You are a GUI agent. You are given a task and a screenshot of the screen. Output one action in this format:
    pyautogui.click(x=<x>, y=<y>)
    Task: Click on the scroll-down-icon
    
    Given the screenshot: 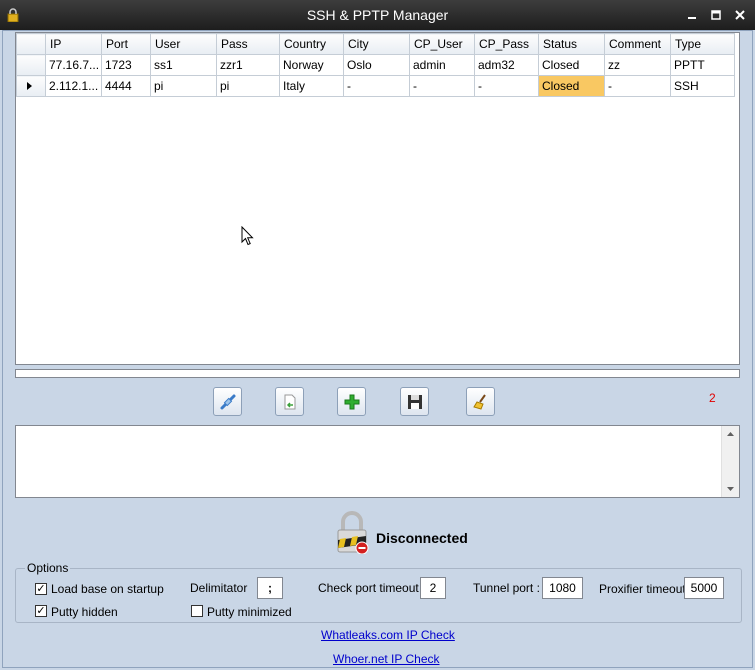 What is the action you would take?
    pyautogui.click(x=730, y=489)
    